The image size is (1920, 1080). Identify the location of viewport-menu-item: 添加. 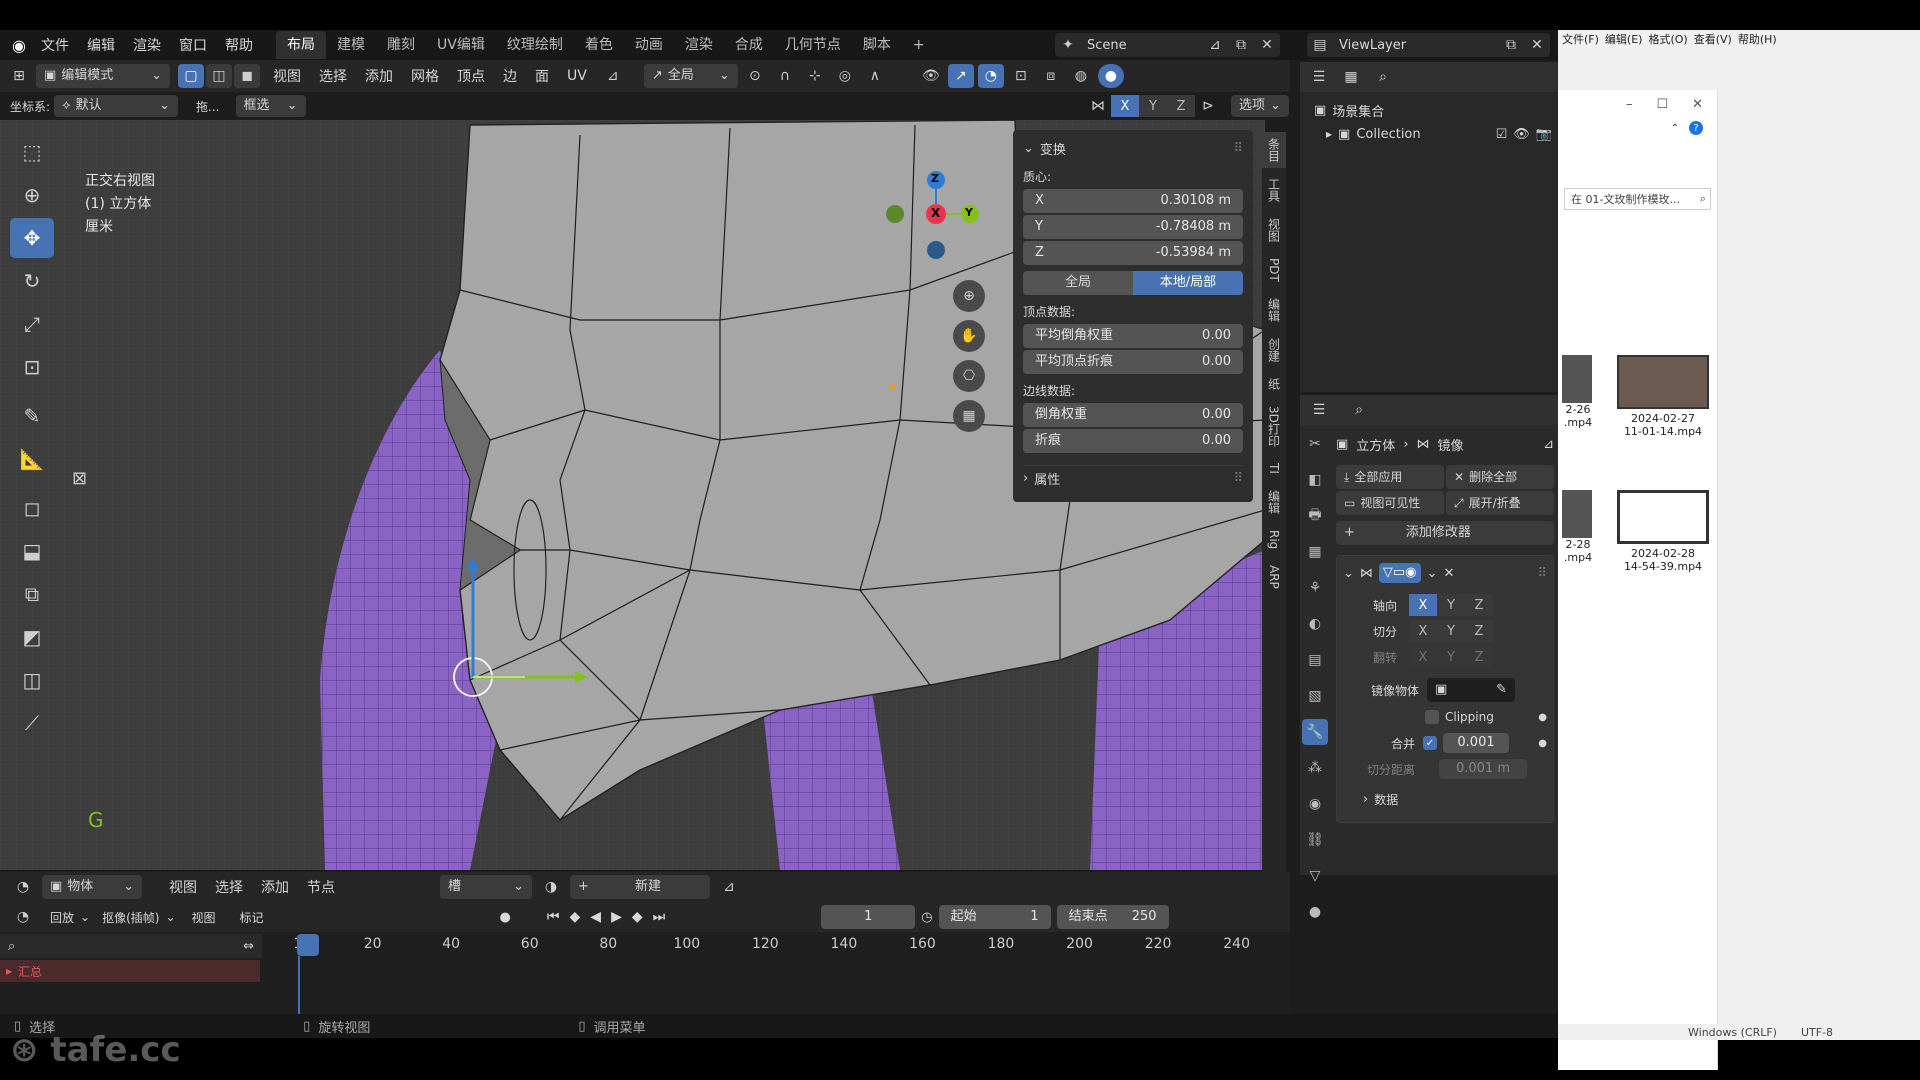
(379, 76).